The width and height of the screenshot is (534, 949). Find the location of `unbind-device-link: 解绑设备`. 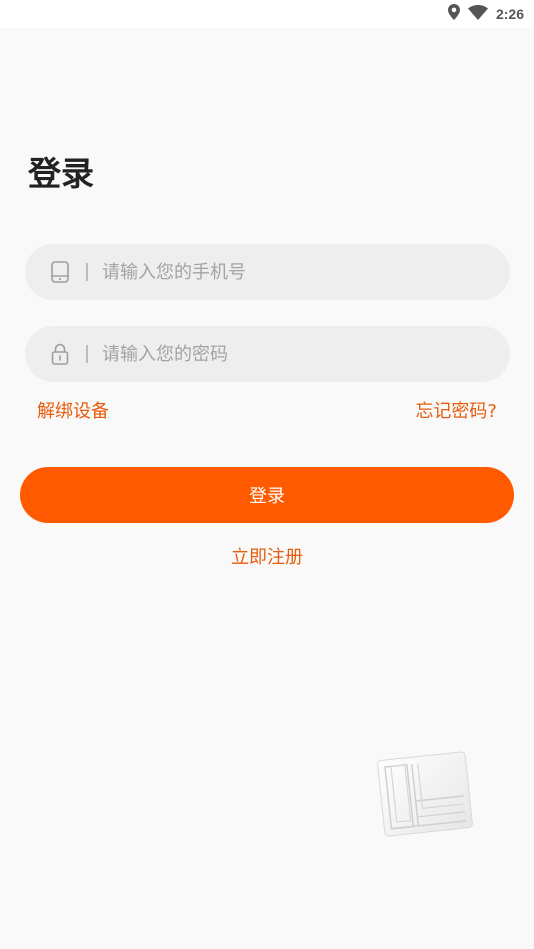

unbind-device-link: 解绑设备 is located at coordinates (73, 412).